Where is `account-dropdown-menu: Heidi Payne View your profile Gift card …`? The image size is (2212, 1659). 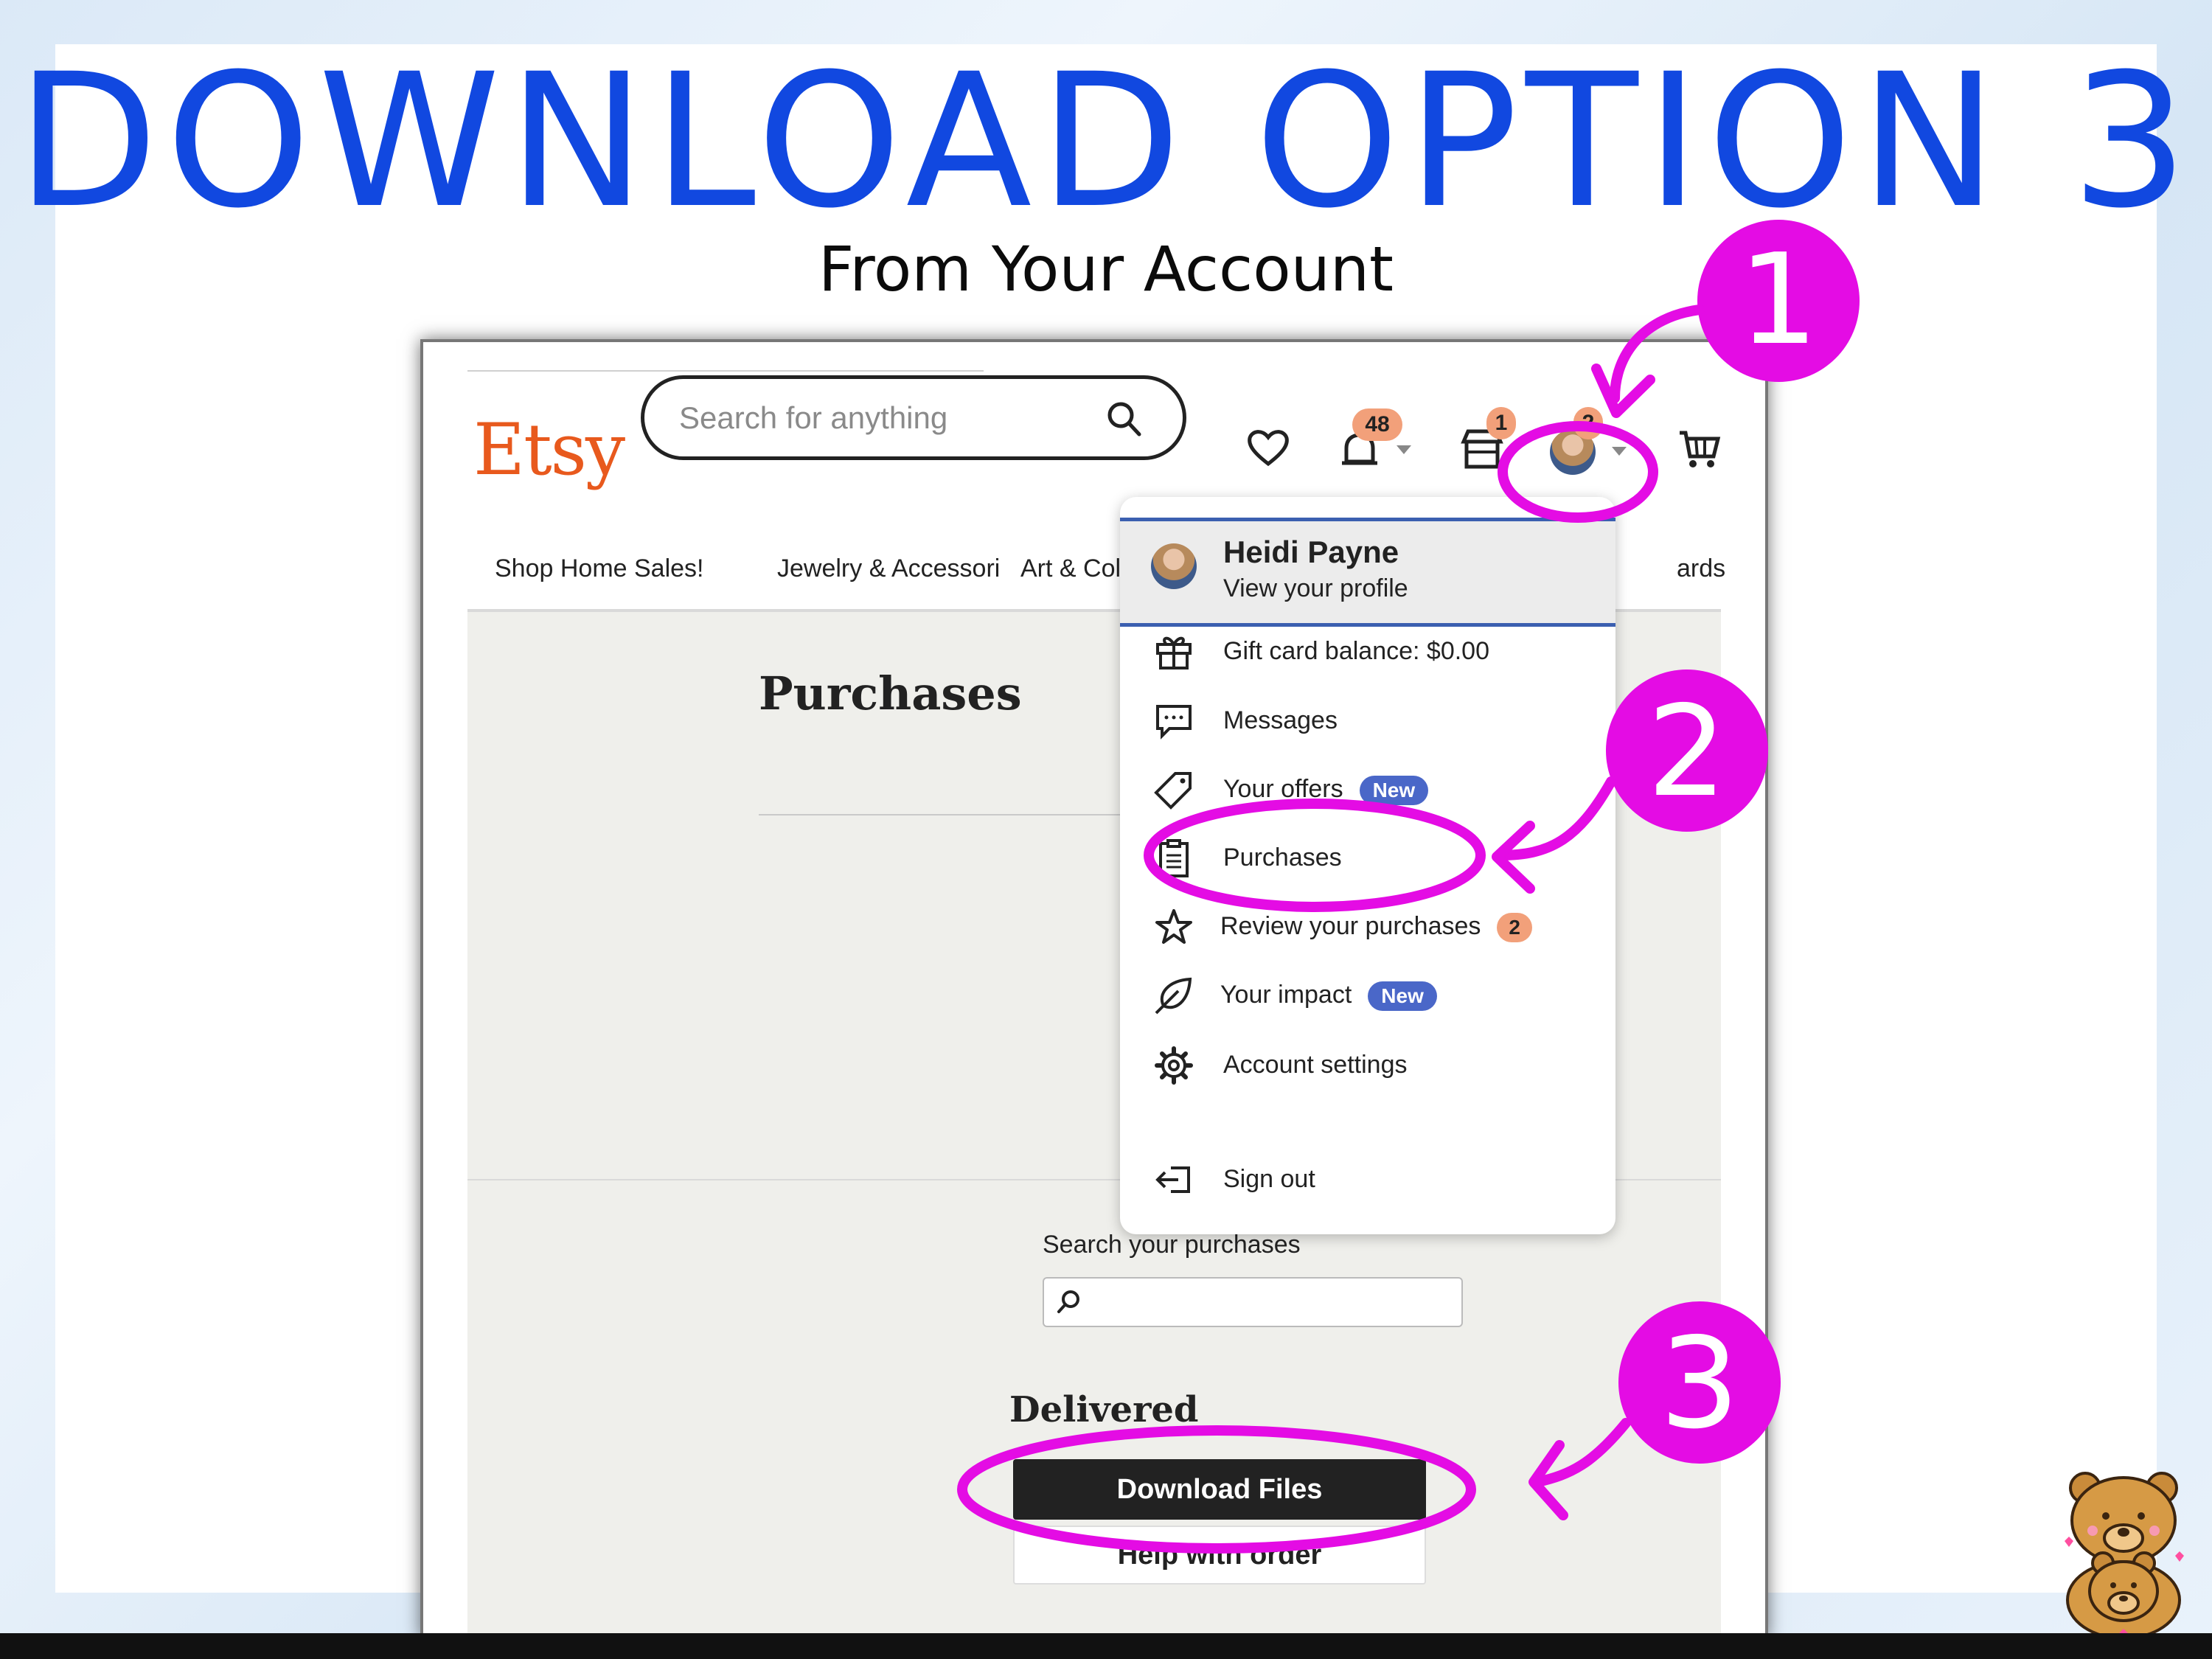 account-dropdown-menu: Heidi Payne View your profile Gift card … is located at coordinates (1367, 865).